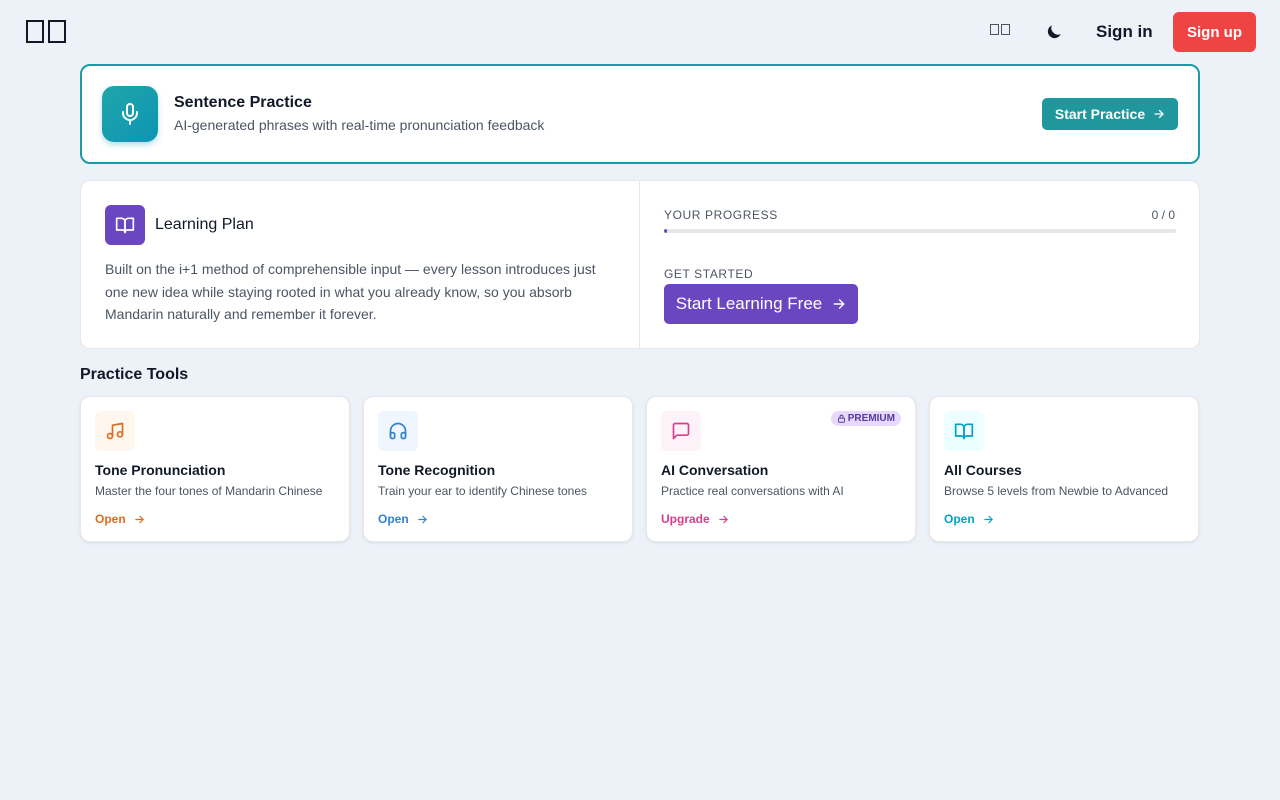  I want to click on sign-up-button: Sign up, so click(1214, 32).